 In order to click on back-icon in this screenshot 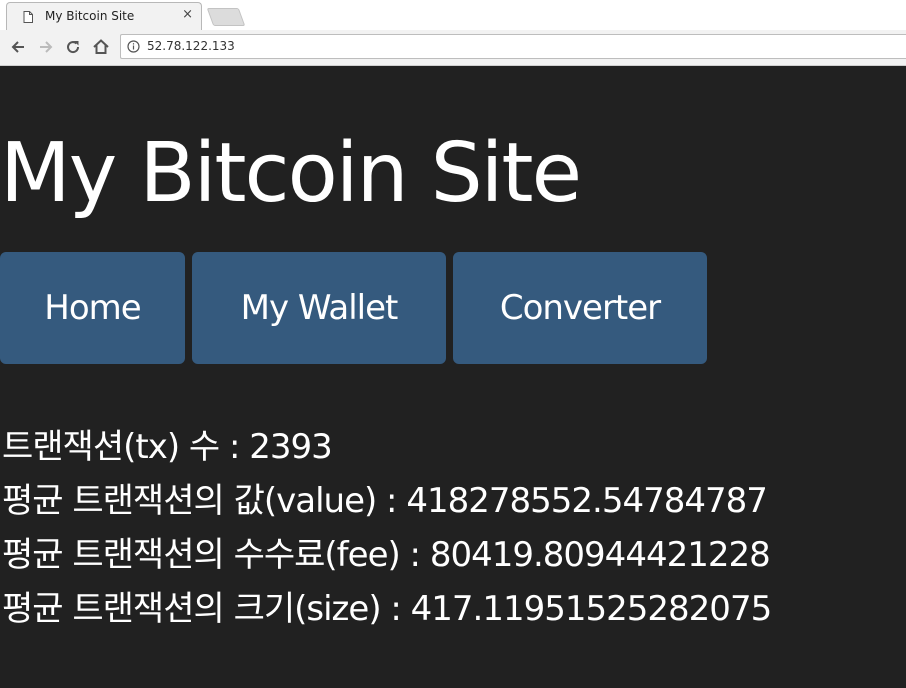, I will do `click(18, 47)`.